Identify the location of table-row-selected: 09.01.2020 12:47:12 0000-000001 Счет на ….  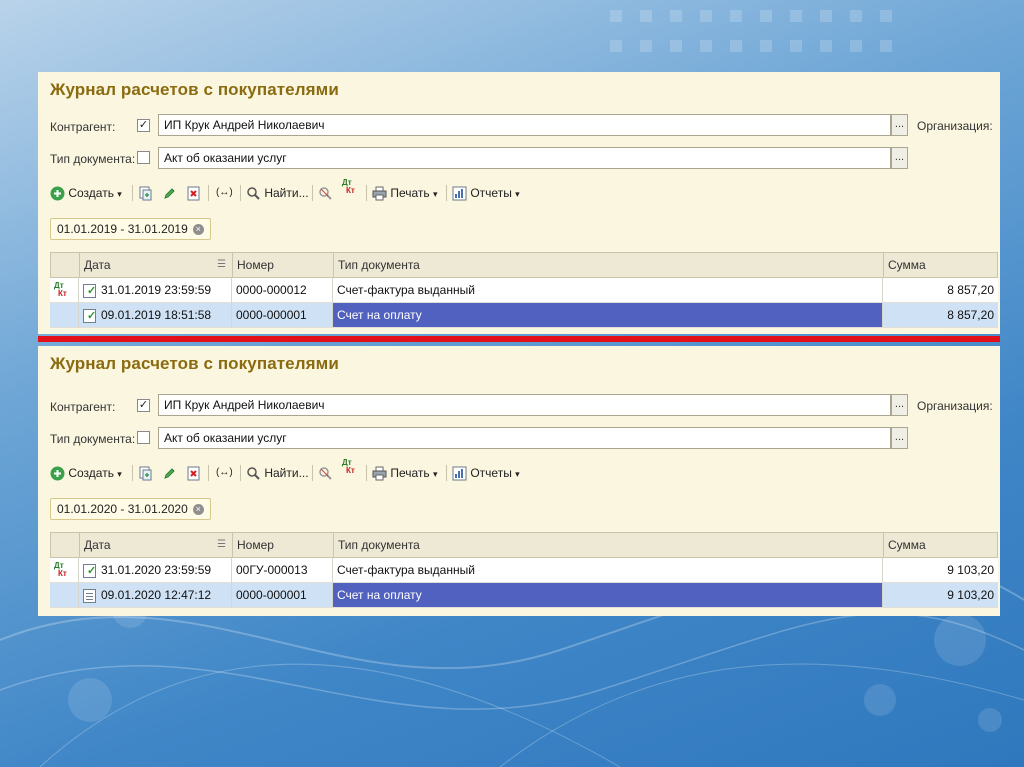
(524, 595).